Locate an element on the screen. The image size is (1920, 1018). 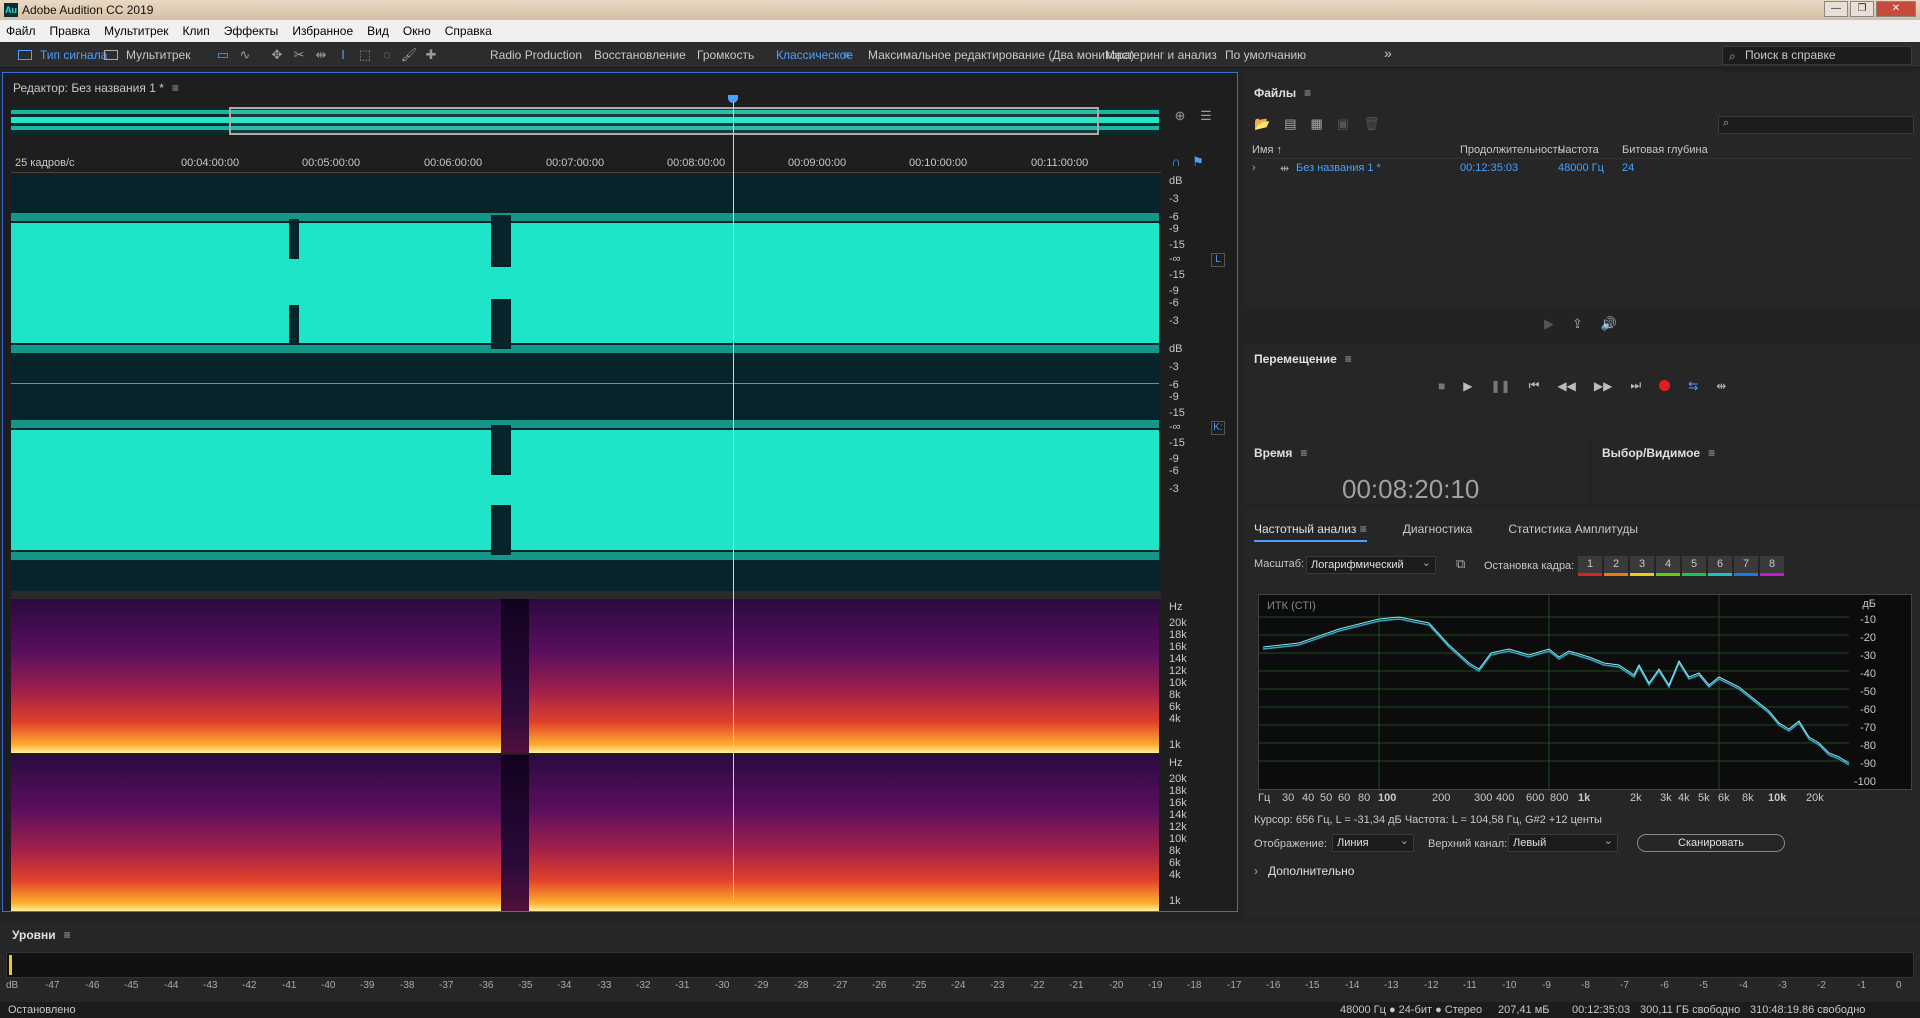
tab-frequency-analysis: Частотный анализ ≡ is located at coordinates (1310, 532).